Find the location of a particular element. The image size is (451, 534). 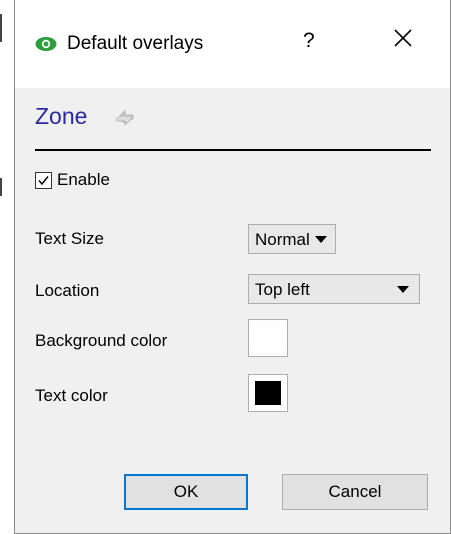

ok-button: OK is located at coordinates (186, 492).